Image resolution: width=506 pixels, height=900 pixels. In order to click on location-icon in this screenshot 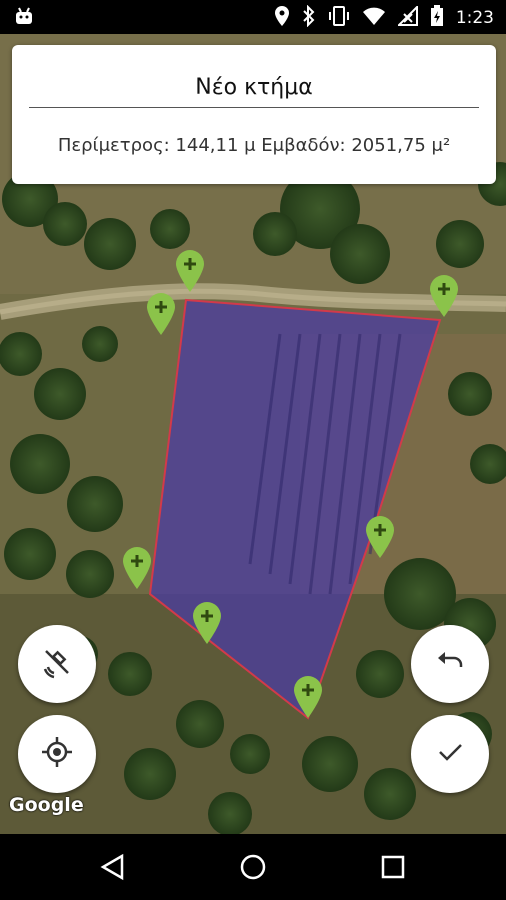, I will do `click(282, 18)`.